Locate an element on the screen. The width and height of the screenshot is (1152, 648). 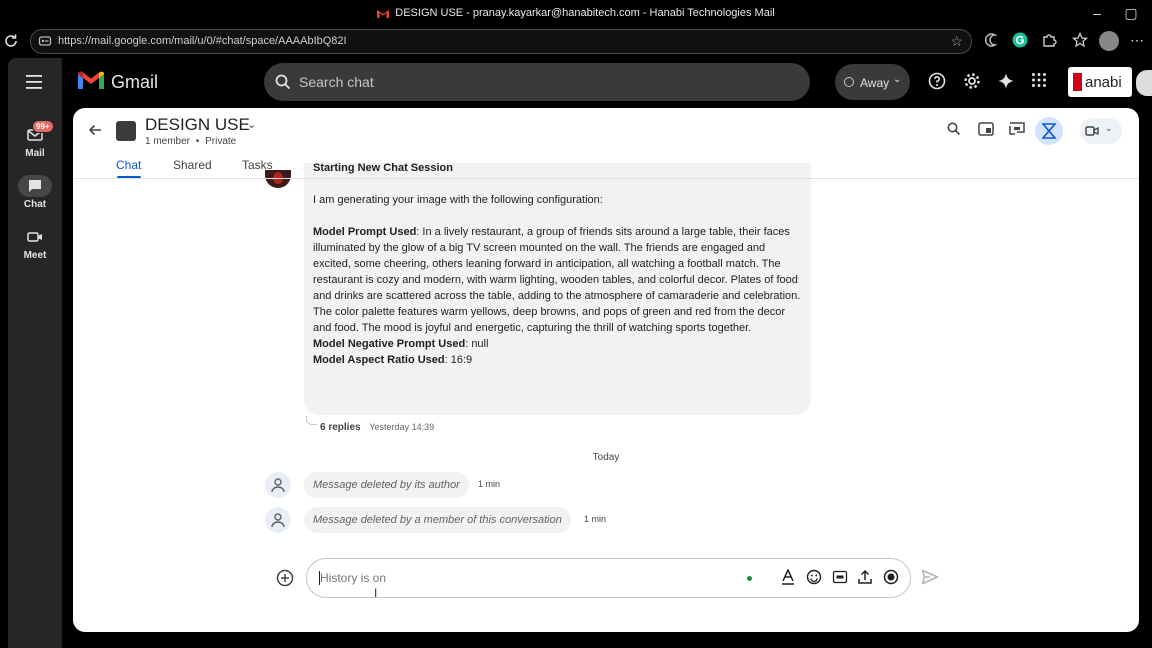
sidebar-item-label: Meet is located at coordinates (35, 255).